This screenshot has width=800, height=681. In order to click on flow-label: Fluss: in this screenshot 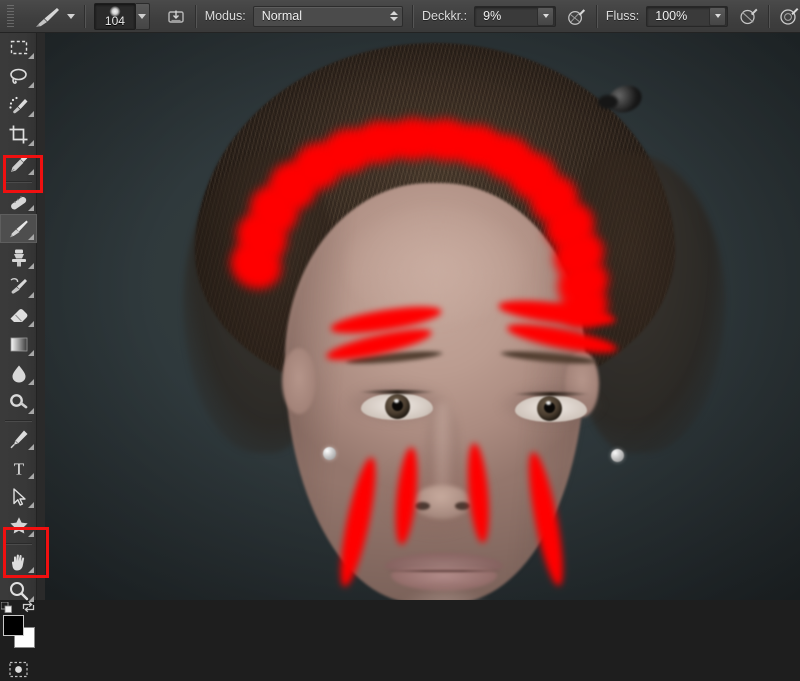, I will do `click(622, 16)`.